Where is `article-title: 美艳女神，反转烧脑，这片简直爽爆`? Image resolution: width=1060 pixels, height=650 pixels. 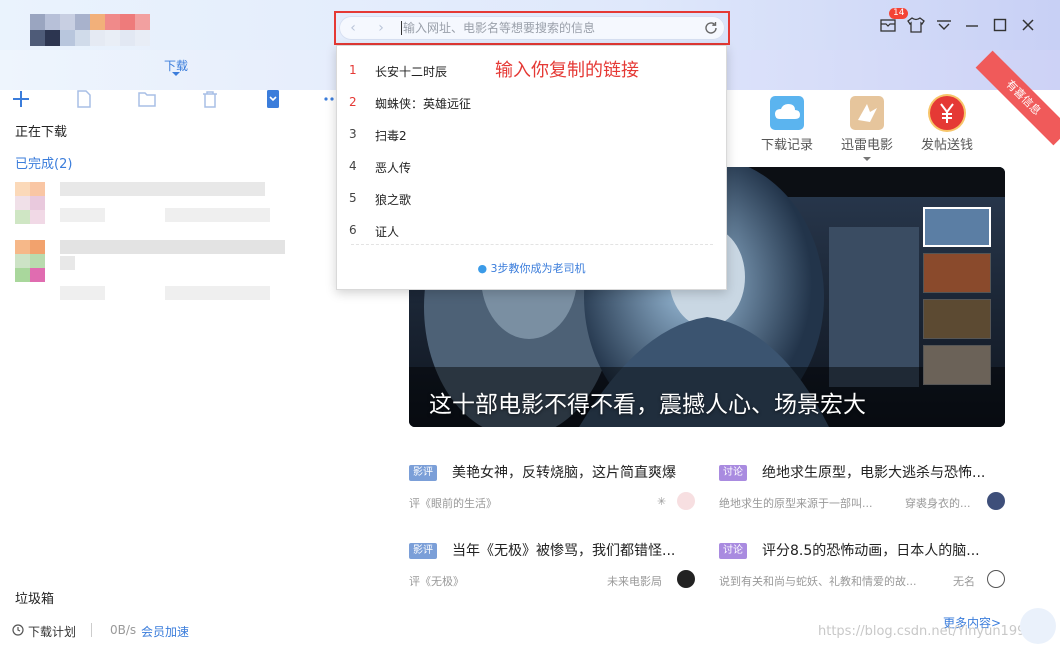
article-title: 美艳女神，反转烧脑，这片简直爽爆 is located at coordinates (577, 472).